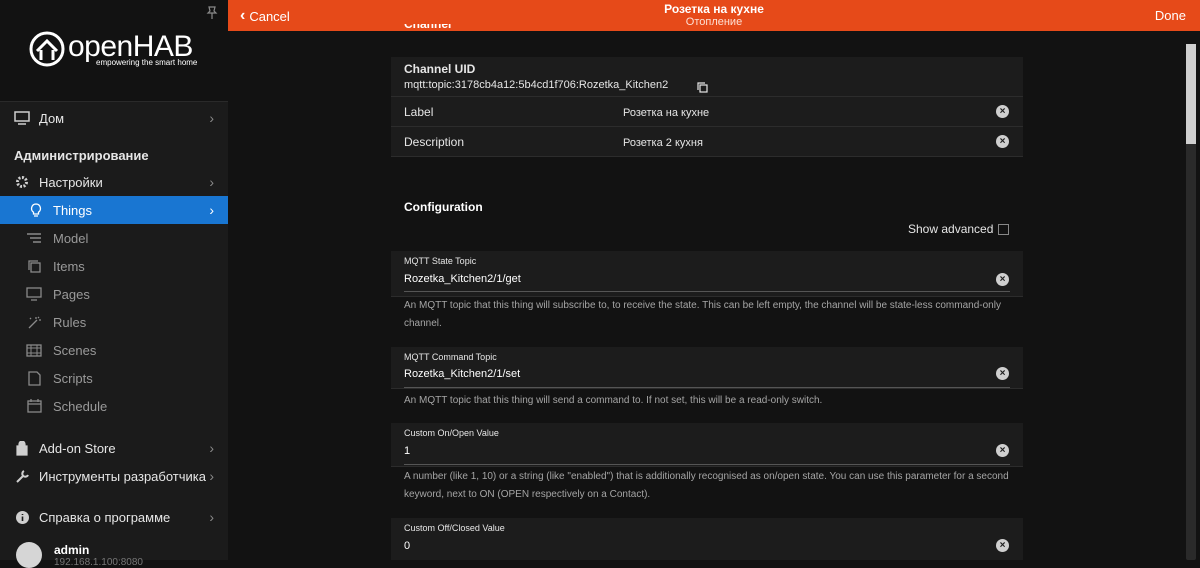 Image resolution: width=1200 pixels, height=568 pixels. What do you see at coordinates (451, 433) in the screenshot?
I see `field-label: Custom On/Open Value` at bounding box center [451, 433].